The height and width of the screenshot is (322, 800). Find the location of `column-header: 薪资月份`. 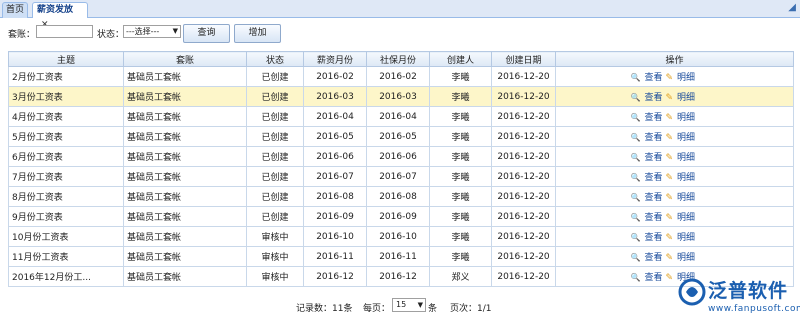

column-header: 薪资月份 is located at coordinates (335, 59).